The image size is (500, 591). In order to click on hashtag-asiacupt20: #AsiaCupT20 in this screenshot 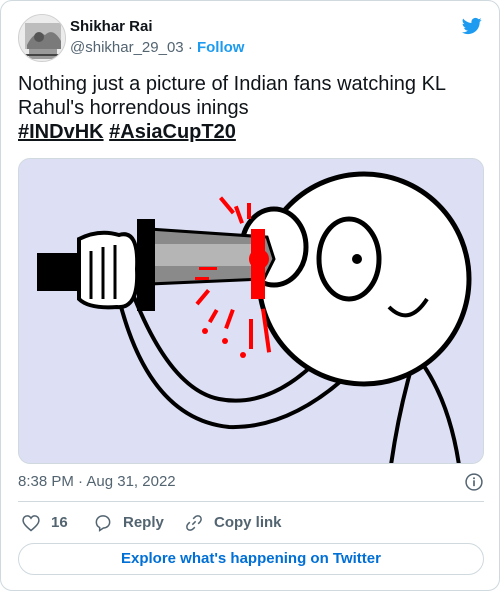, I will do `click(172, 132)`.